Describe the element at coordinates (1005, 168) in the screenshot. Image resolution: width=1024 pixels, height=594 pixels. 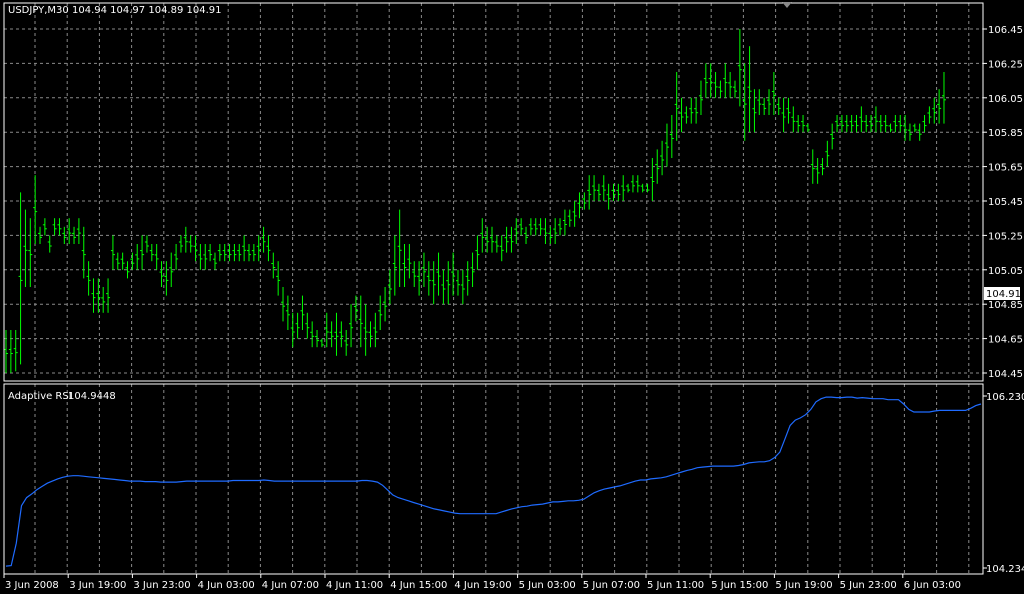
I see `price-tick-label: 105.65` at that location.